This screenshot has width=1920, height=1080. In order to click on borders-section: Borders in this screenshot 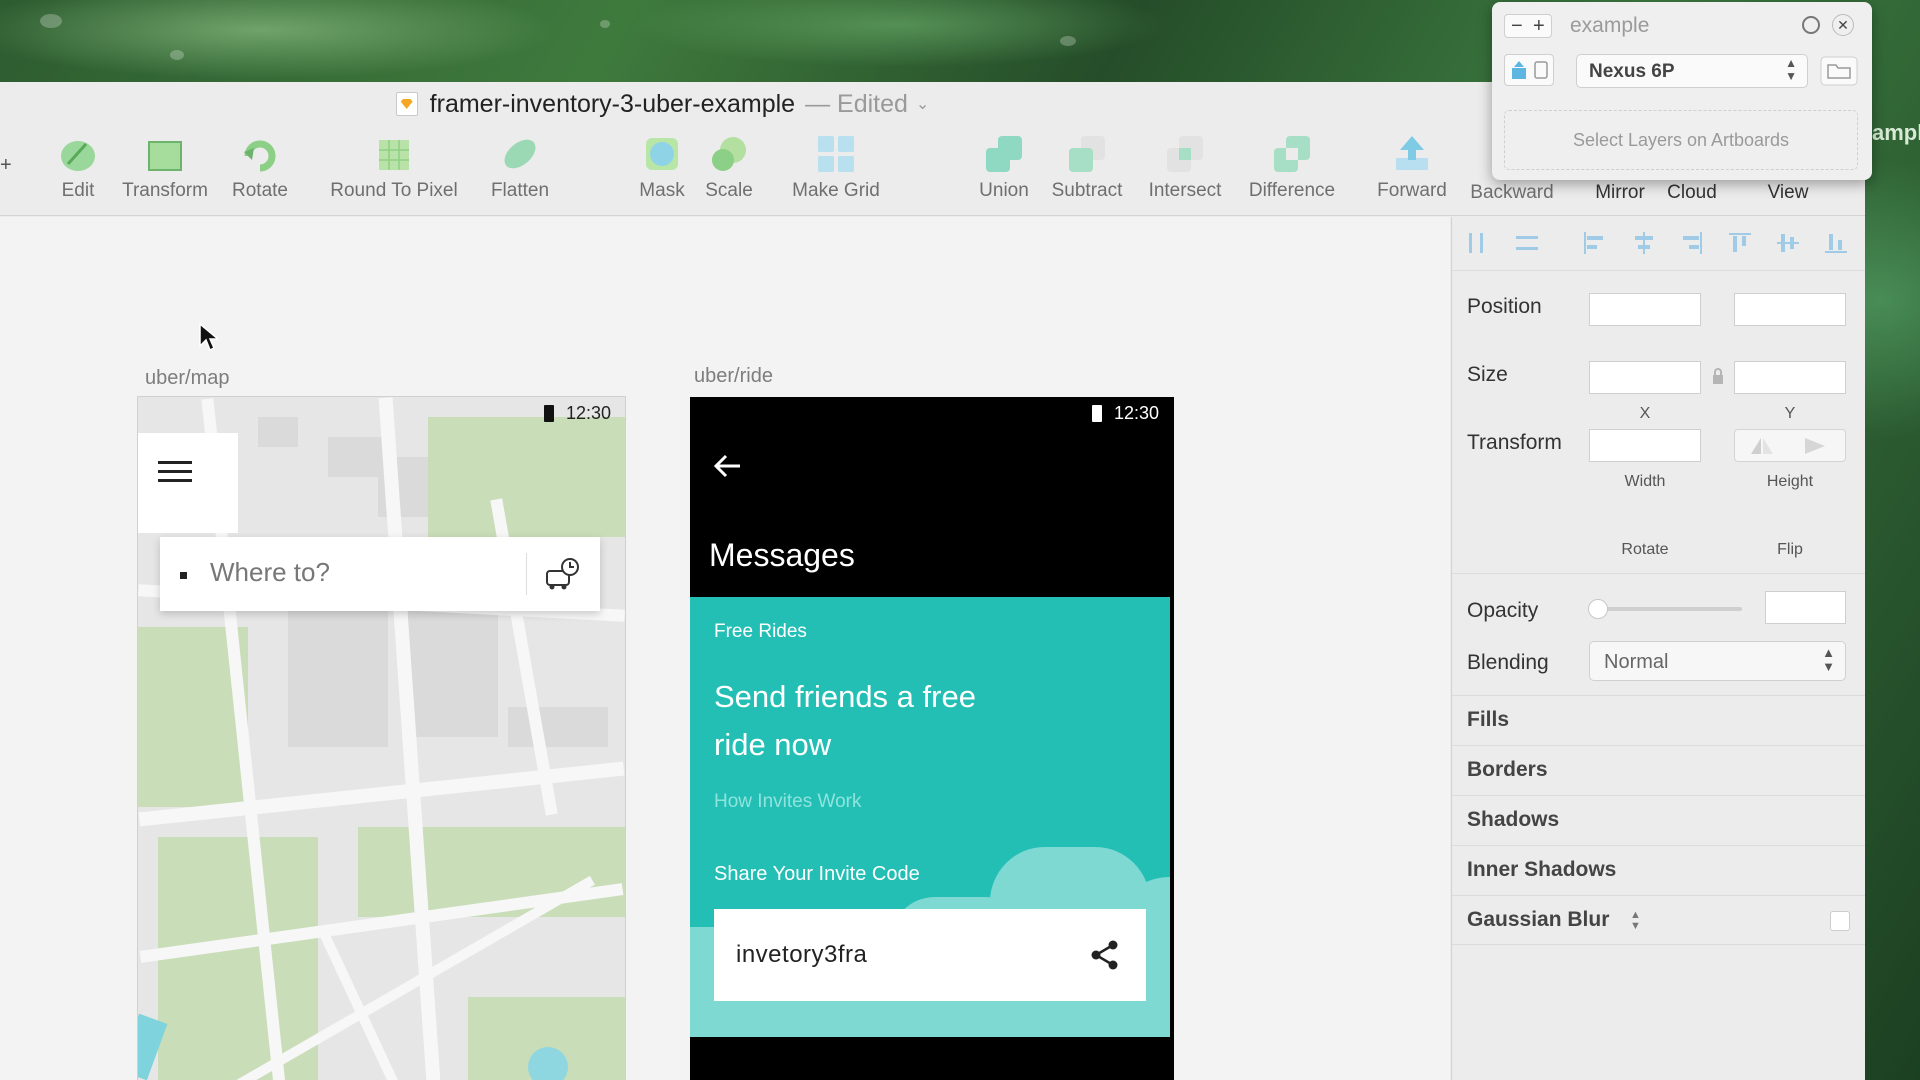, I will do `click(1658, 770)`.